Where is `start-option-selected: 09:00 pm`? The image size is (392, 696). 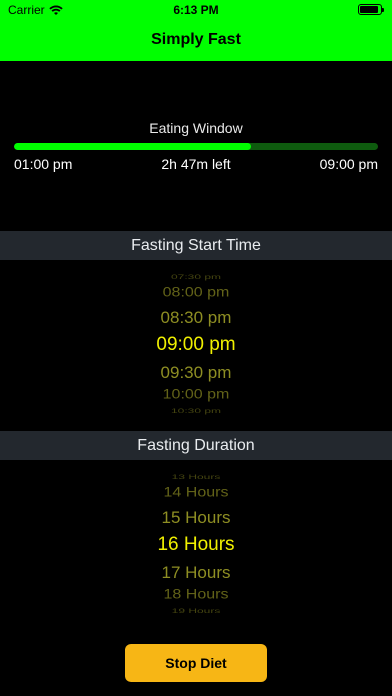
start-option-selected: 09:00 pm is located at coordinates (196, 345).